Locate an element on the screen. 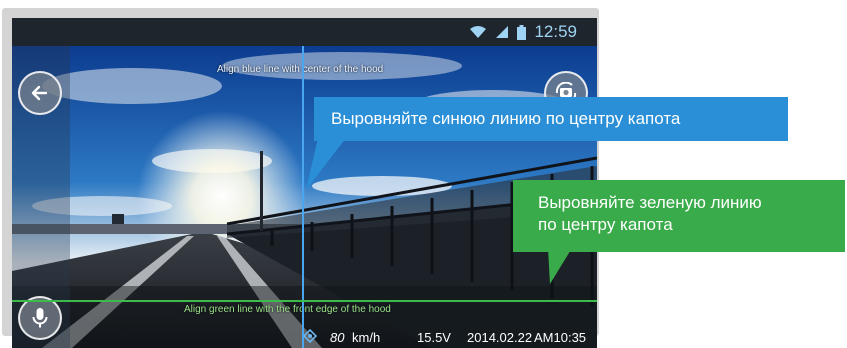  blue-callout-text: Выровняйте синюю линию по центру капота is located at coordinates (506, 118).